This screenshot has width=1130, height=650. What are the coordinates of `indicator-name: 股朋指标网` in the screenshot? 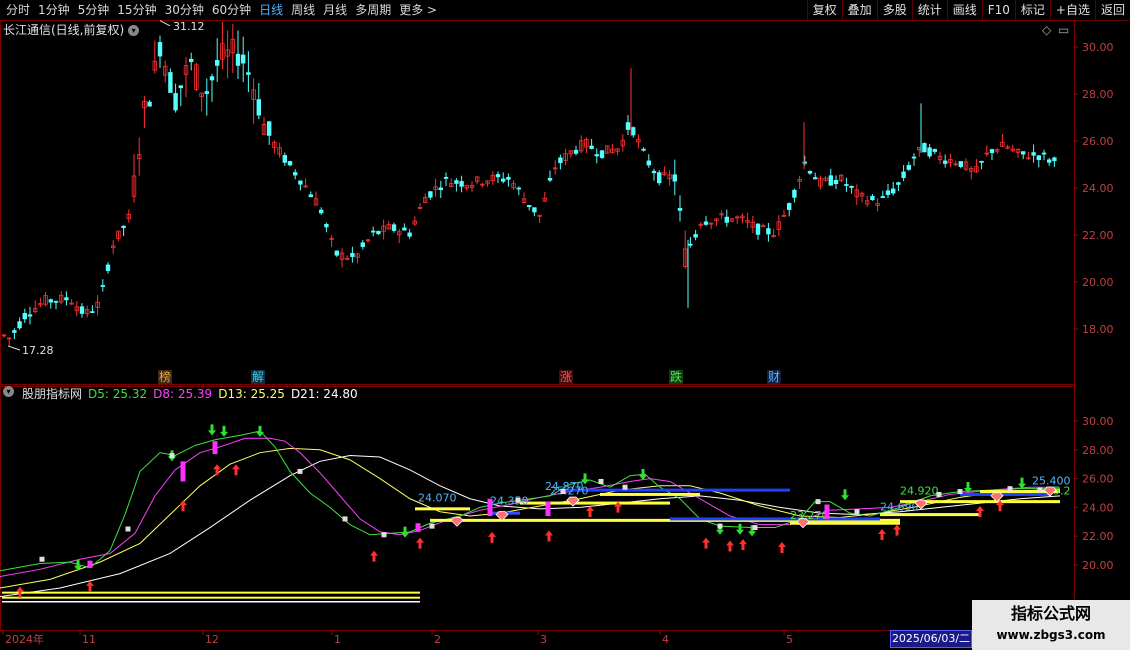 It's located at (52, 394).